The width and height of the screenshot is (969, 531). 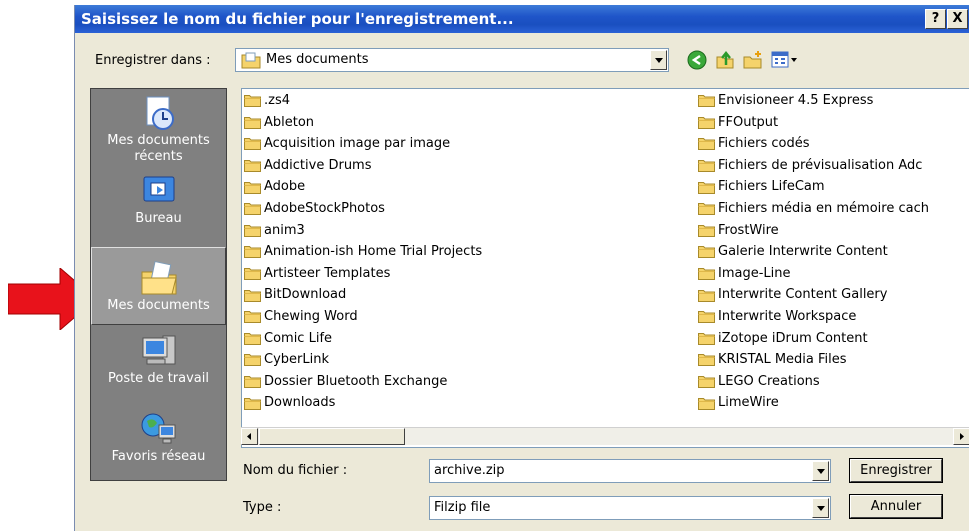 I want to click on folder-item: Dossier Bluetooth Exchange, so click(x=363, y=382).